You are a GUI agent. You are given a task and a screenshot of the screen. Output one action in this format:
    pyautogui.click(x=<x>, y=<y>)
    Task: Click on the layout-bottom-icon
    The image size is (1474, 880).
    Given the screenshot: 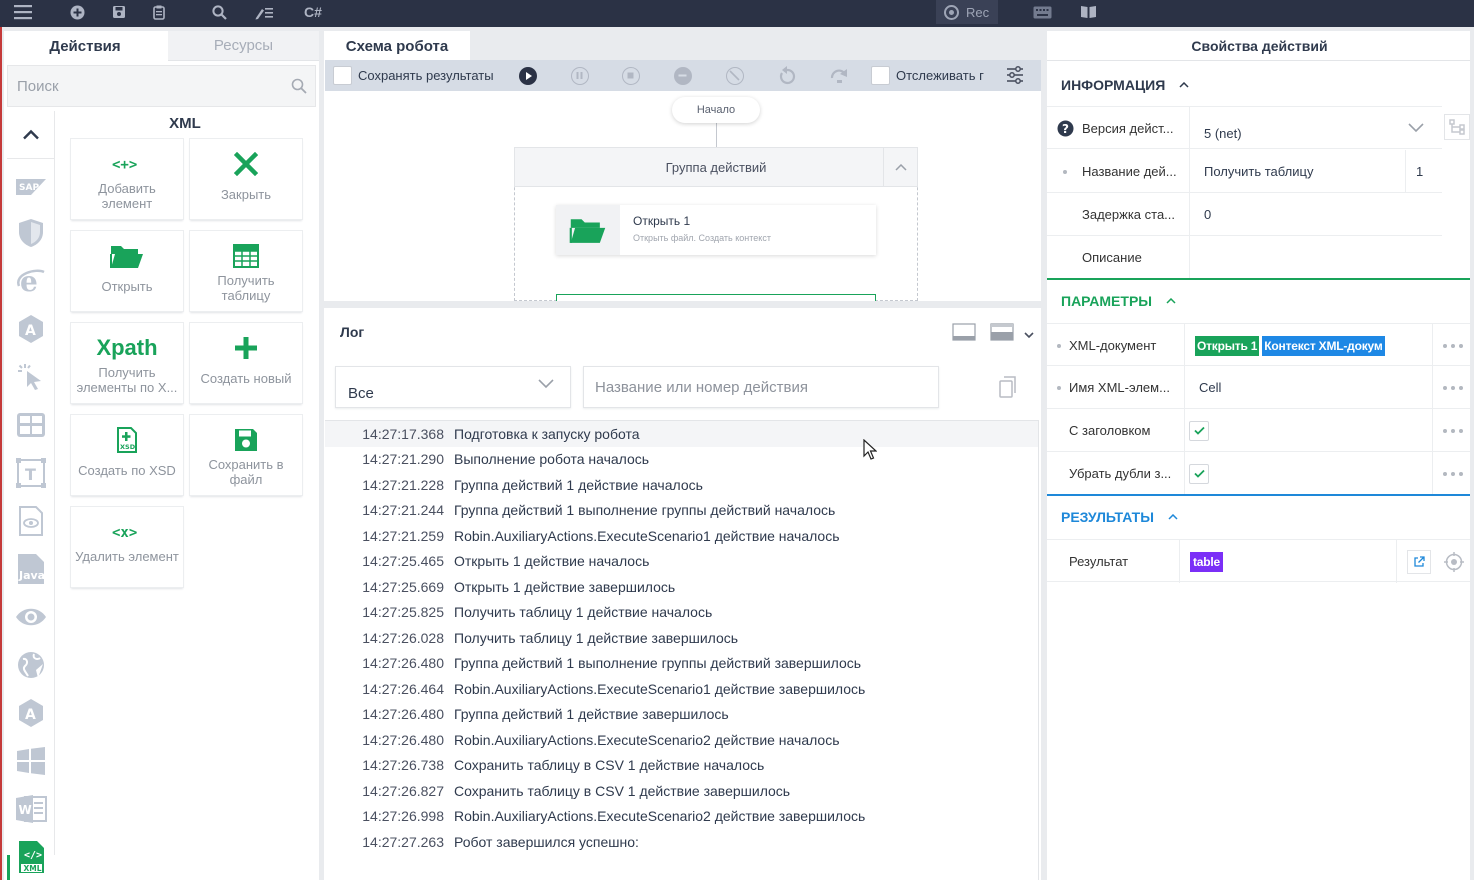 What is the action you would take?
    pyautogui.click(x=964, y=333)
    